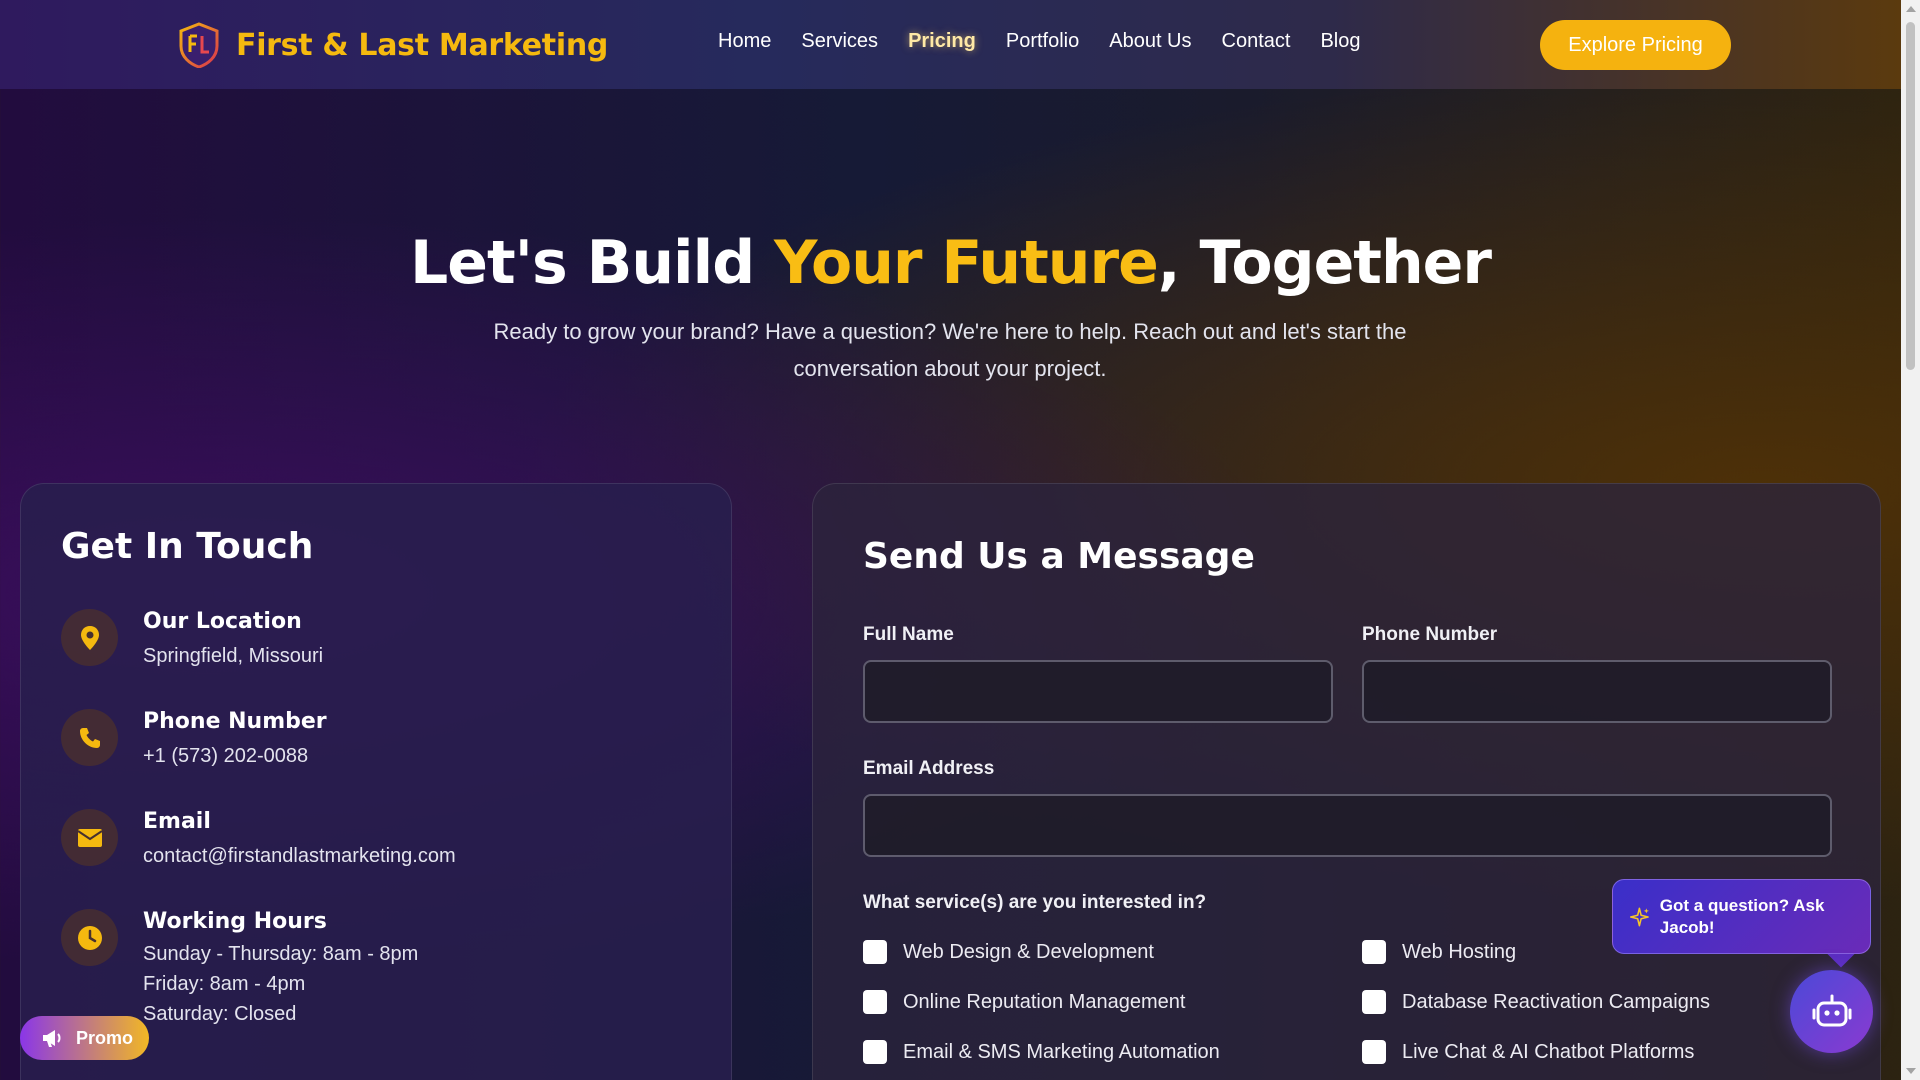  I want to click on phone-number-input, so click(1597, 691).